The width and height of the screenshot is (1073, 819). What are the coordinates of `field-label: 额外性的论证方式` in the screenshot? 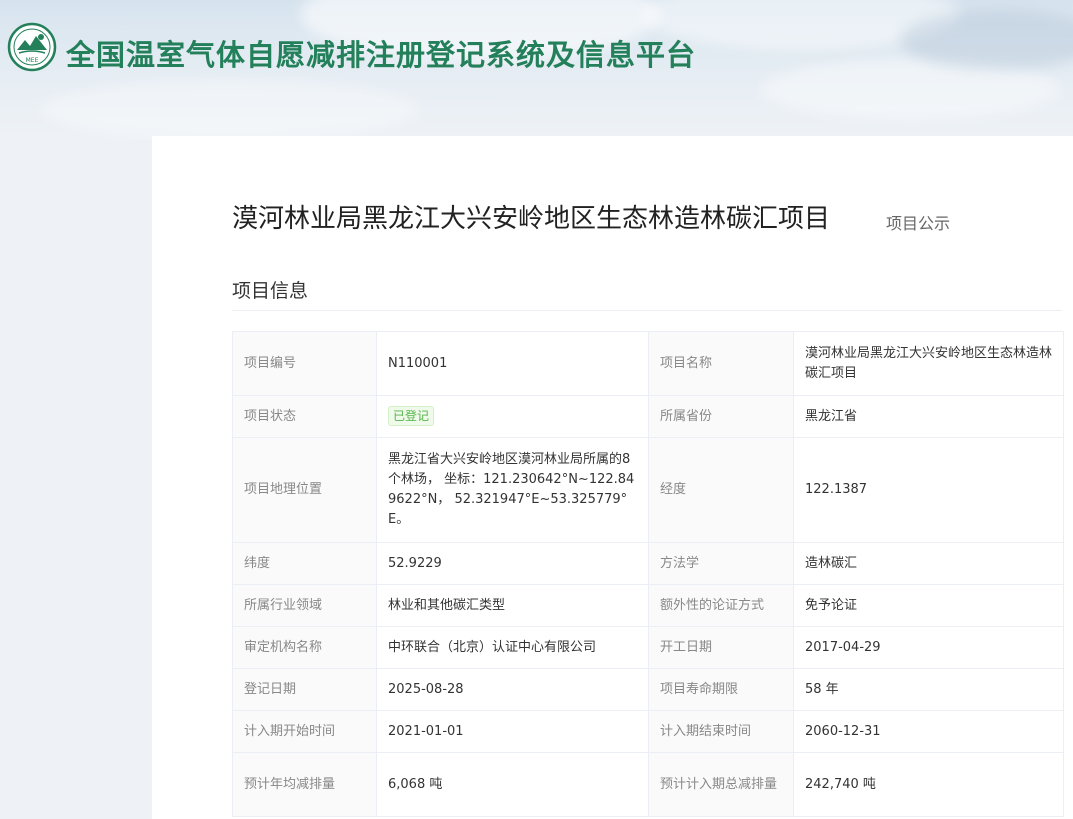 It's located at (721, 605).